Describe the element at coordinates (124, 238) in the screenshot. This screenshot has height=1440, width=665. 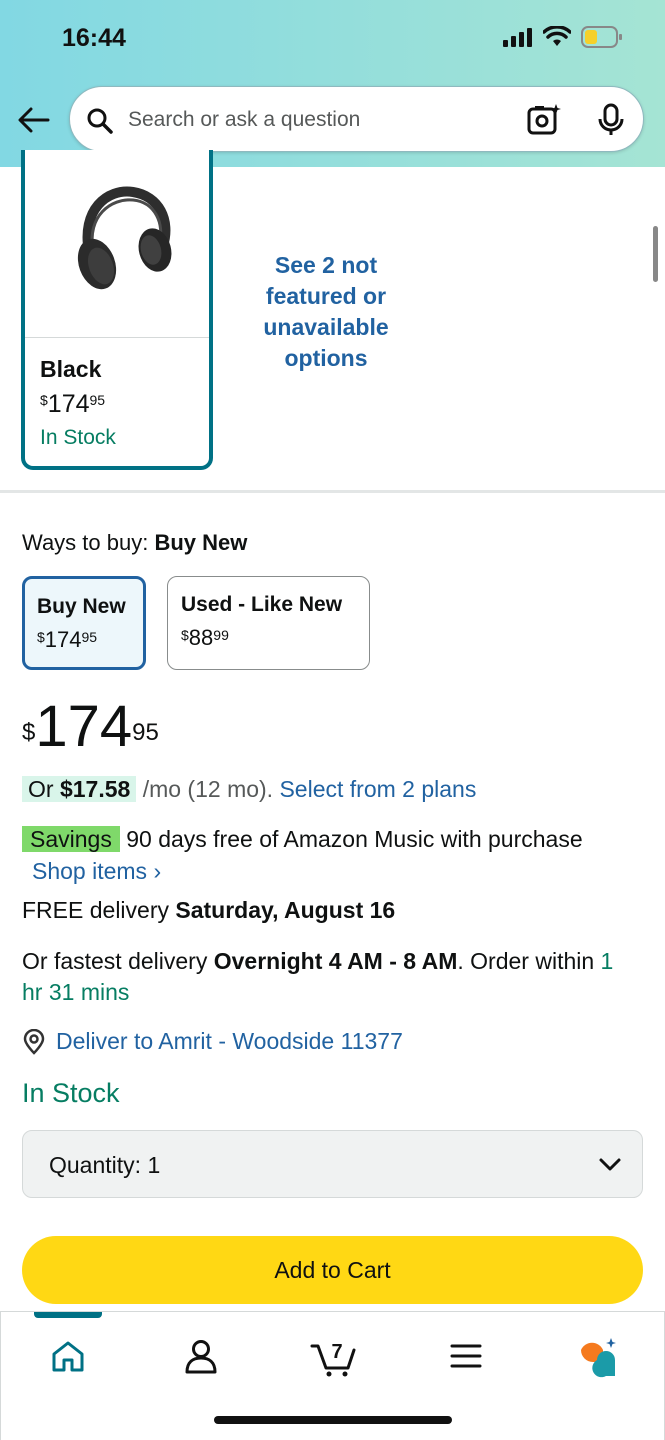
I see `headphones-image` at that location.